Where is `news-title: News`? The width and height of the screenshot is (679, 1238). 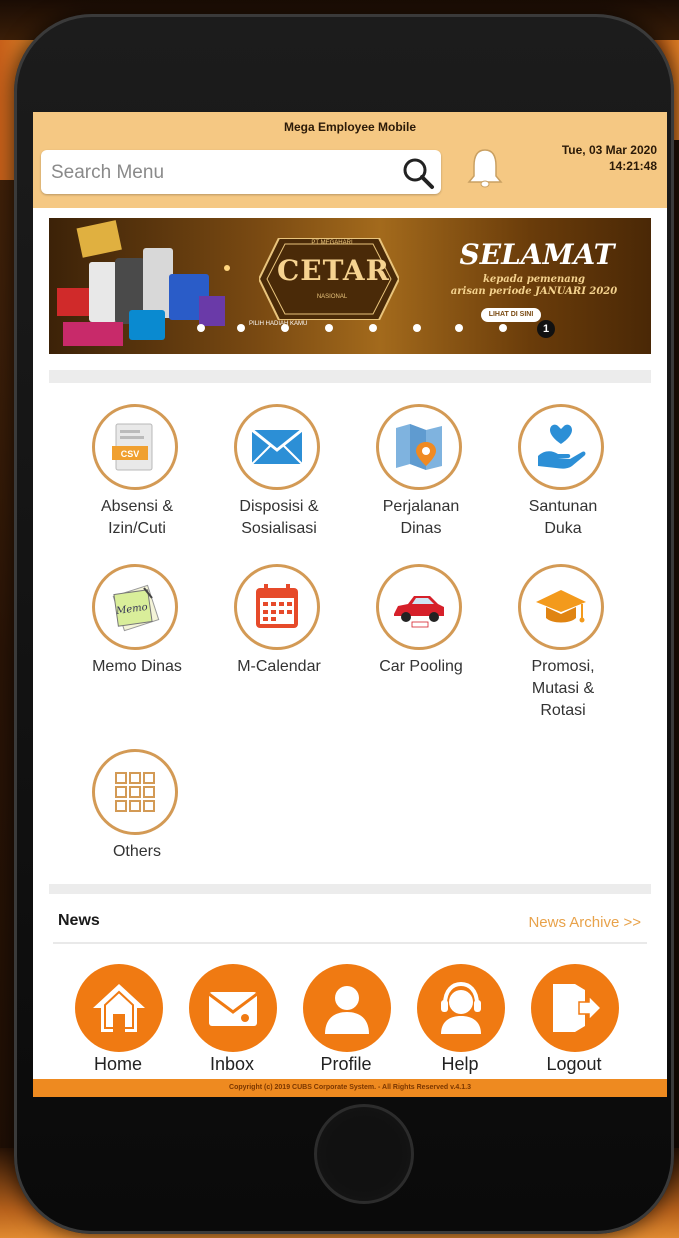
news-title: News is located at coordinates (79, 920).